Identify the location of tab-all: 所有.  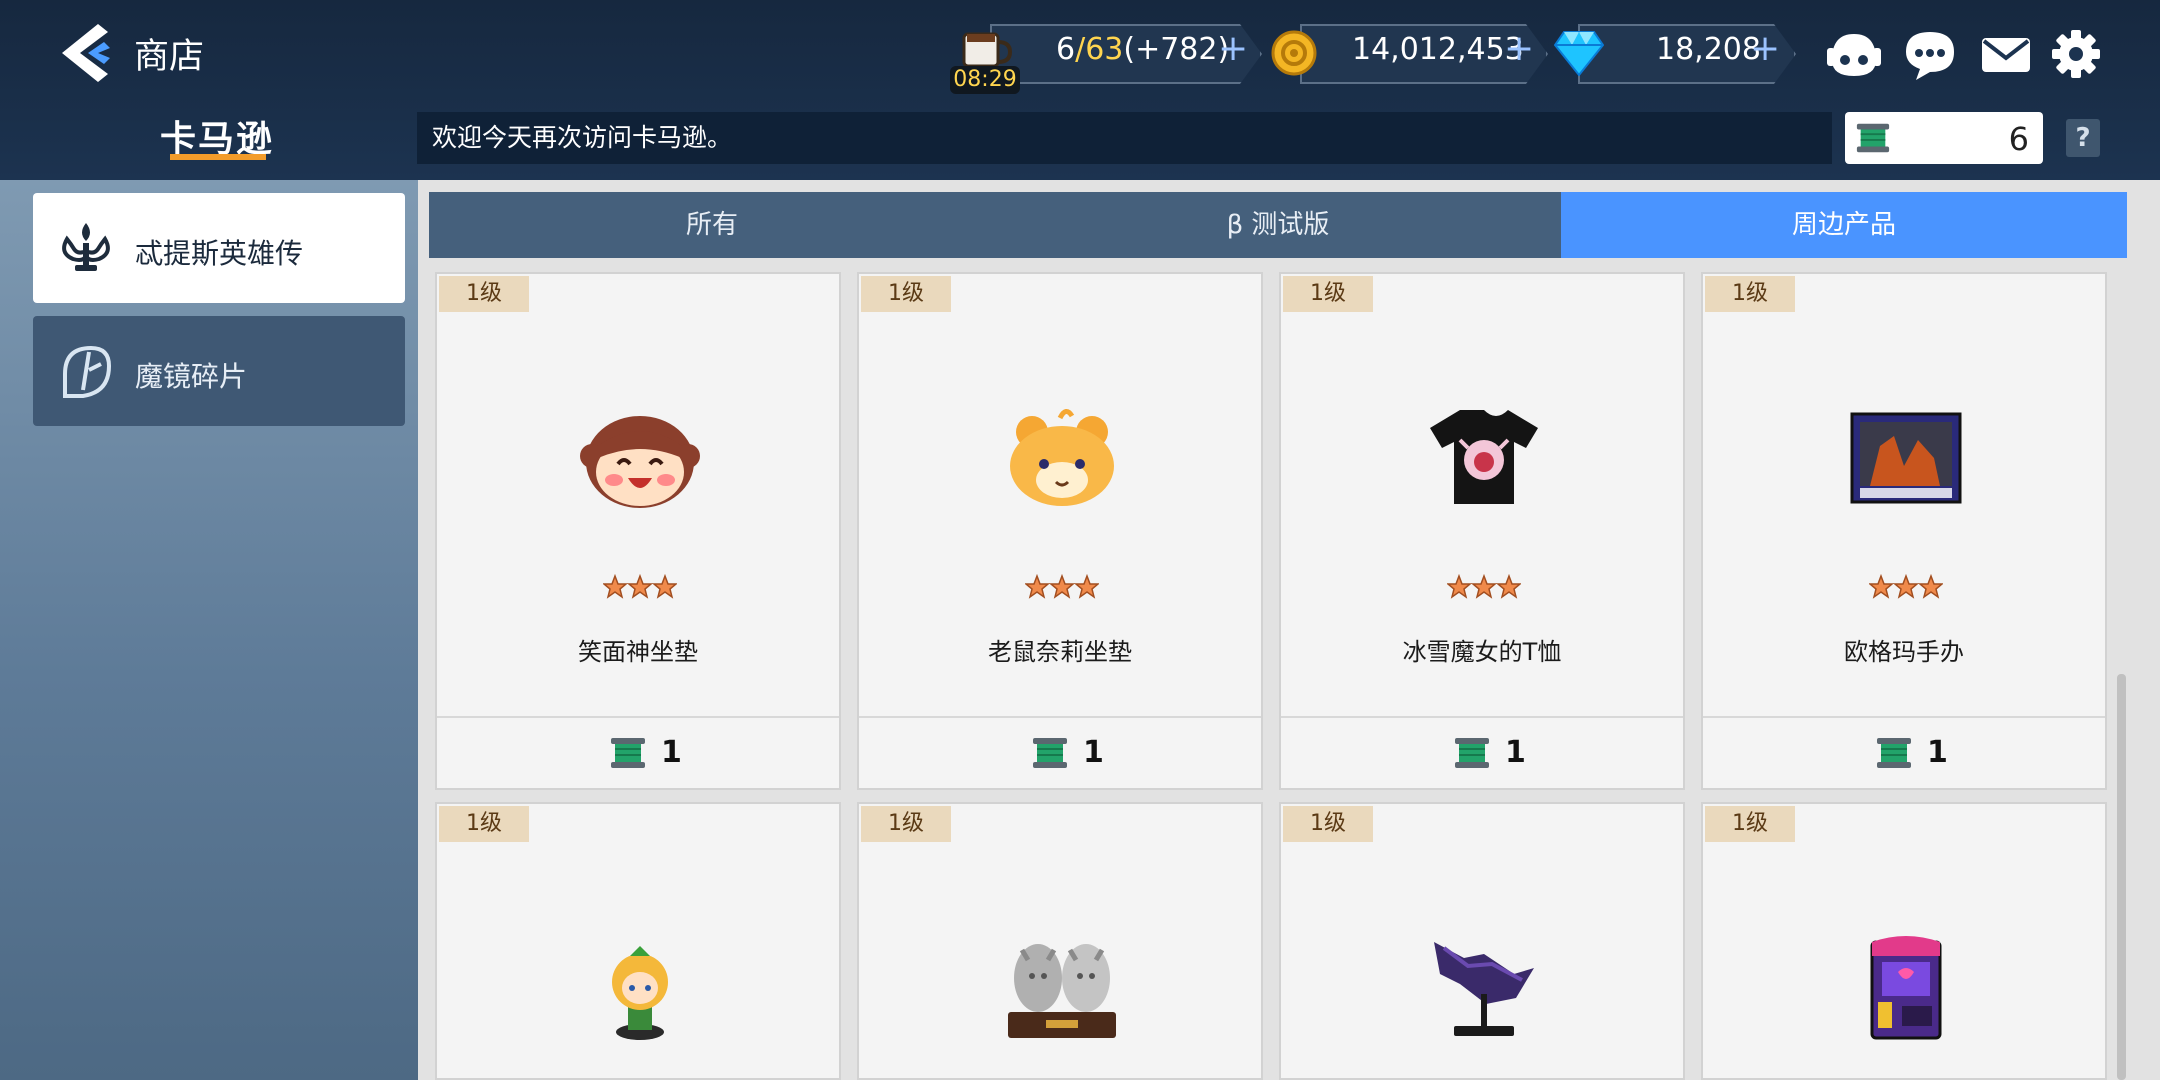
(712, 225).